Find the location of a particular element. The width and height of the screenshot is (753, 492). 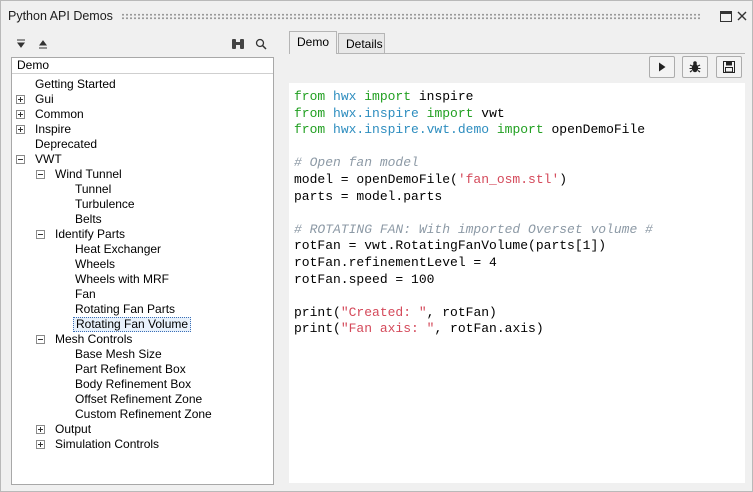

save-icon is located at coordinates (729, 67).